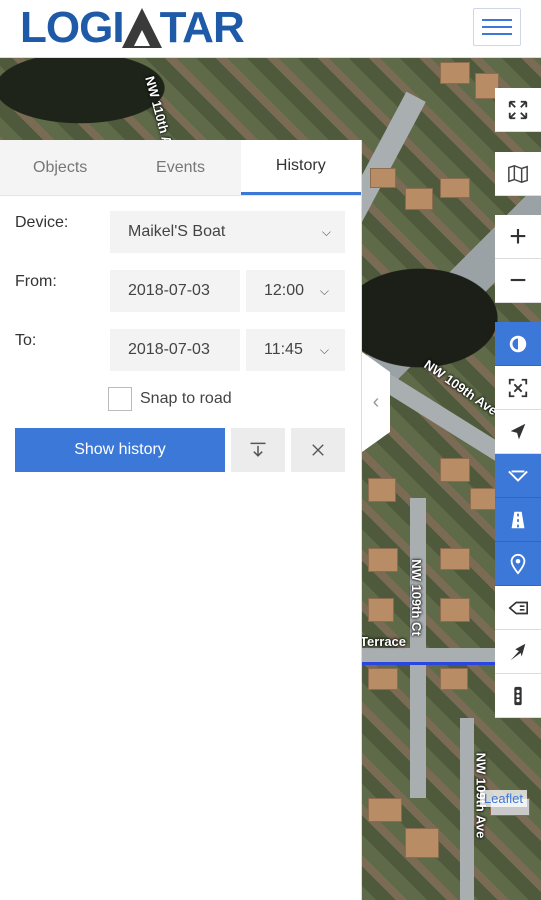  What do you see at coordinates (60, 167) in the screenshot?
I see `tab-objects: Objects` at bounding box center [60, 167].